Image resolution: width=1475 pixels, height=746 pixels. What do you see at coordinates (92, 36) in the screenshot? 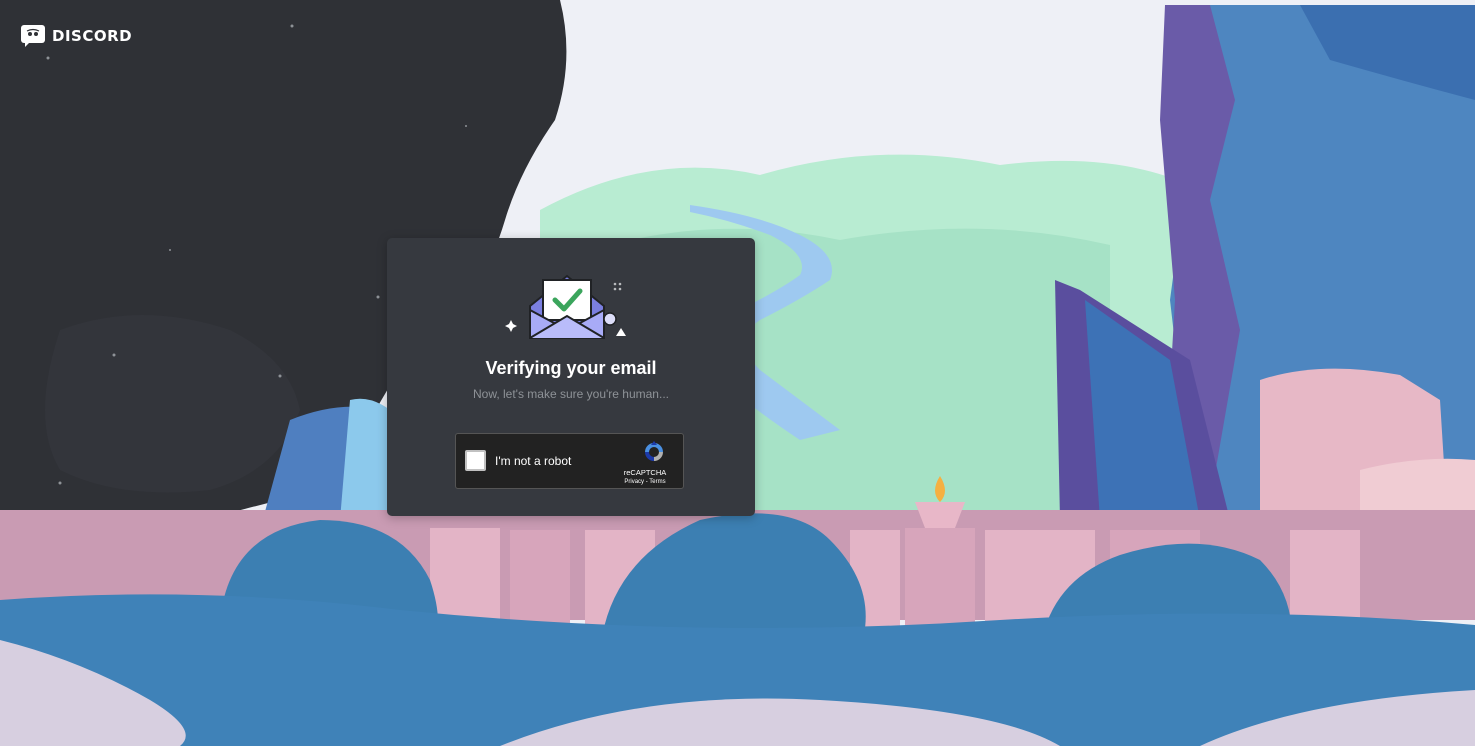
I see `discord-wordmark: DISCORD` at bounding box center [92, 36].